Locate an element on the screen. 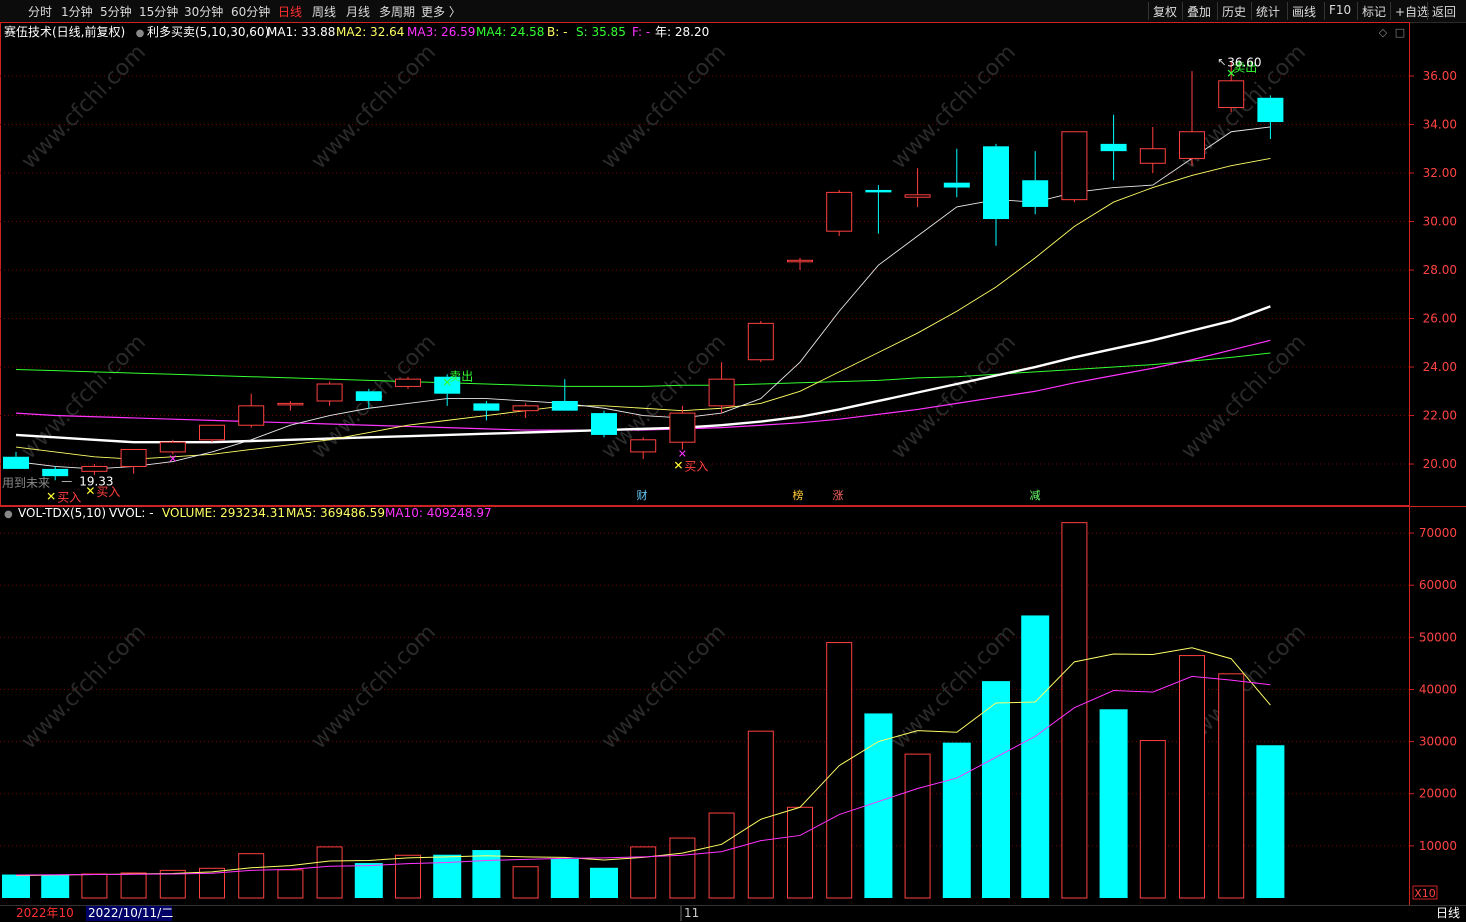 Image resolution: width=1466 pixels, height=922 pixels. max-price-label: 36.60 is located at coordinates (1244, 62).